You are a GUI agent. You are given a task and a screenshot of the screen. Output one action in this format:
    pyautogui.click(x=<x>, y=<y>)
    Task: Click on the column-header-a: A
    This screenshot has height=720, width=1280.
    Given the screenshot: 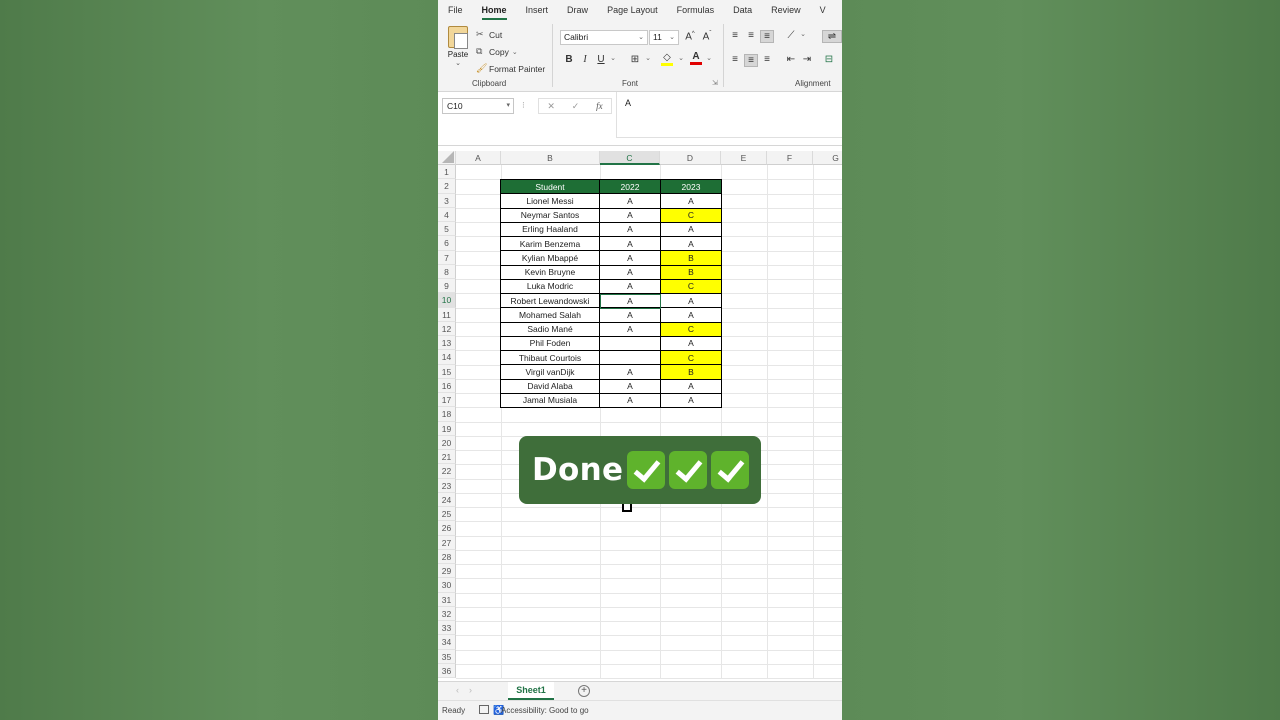 What is the action you would take?
    pyautogui.click(x=478, y=158)
    